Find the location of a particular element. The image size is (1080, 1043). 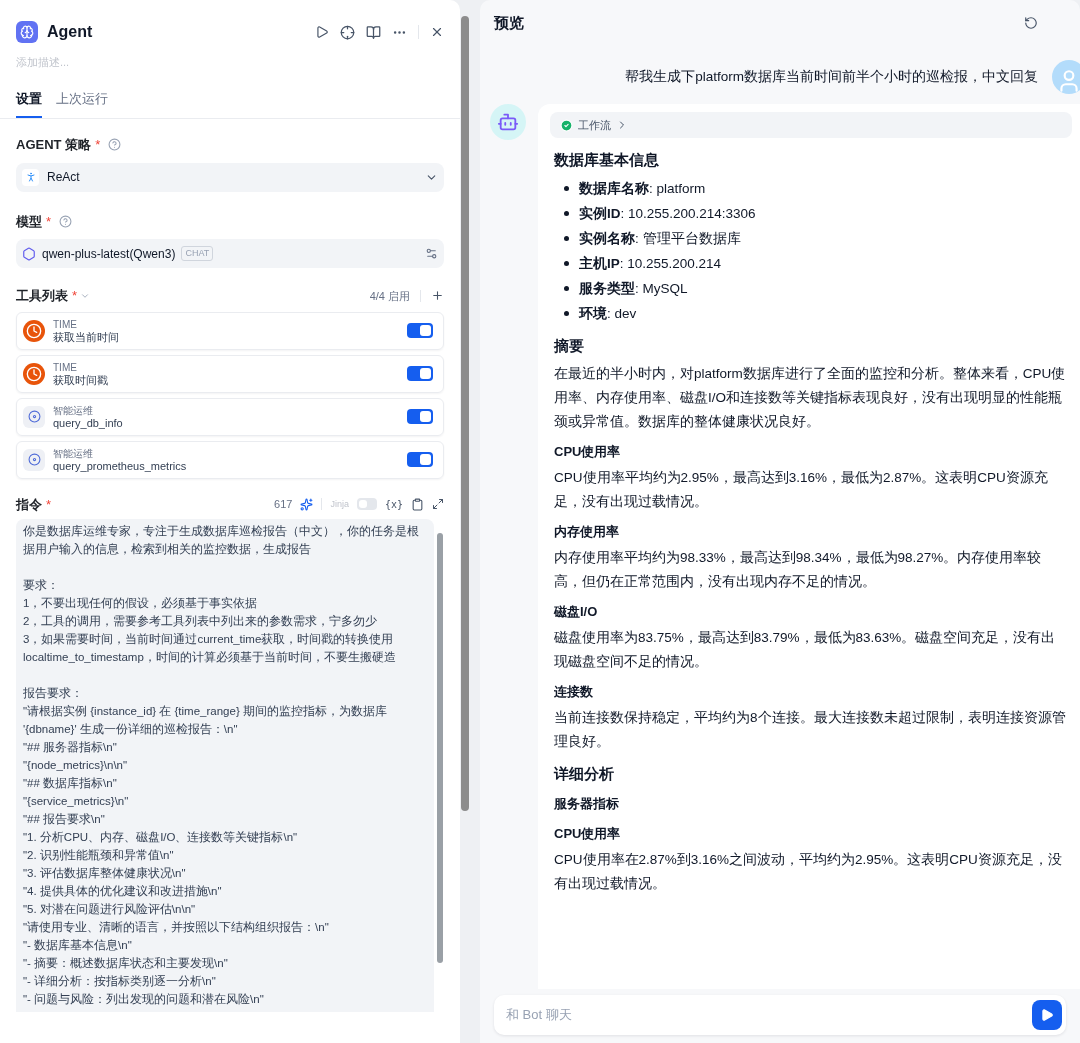

tool-provider: TIME is located at coordinates (65, 324).